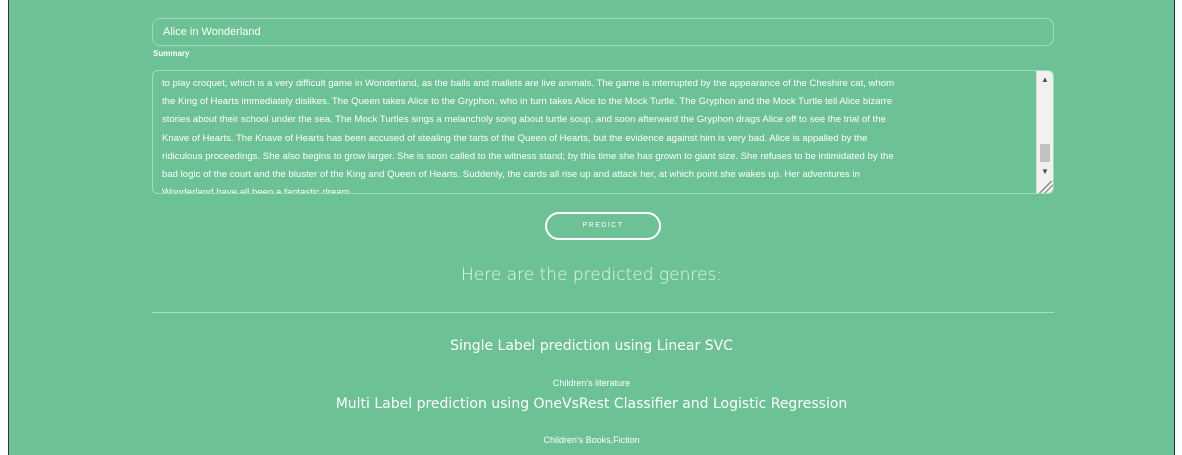 The image size is (1182, 455). I want to click on triangle-down-icon: ▼, so click(1045, 172).